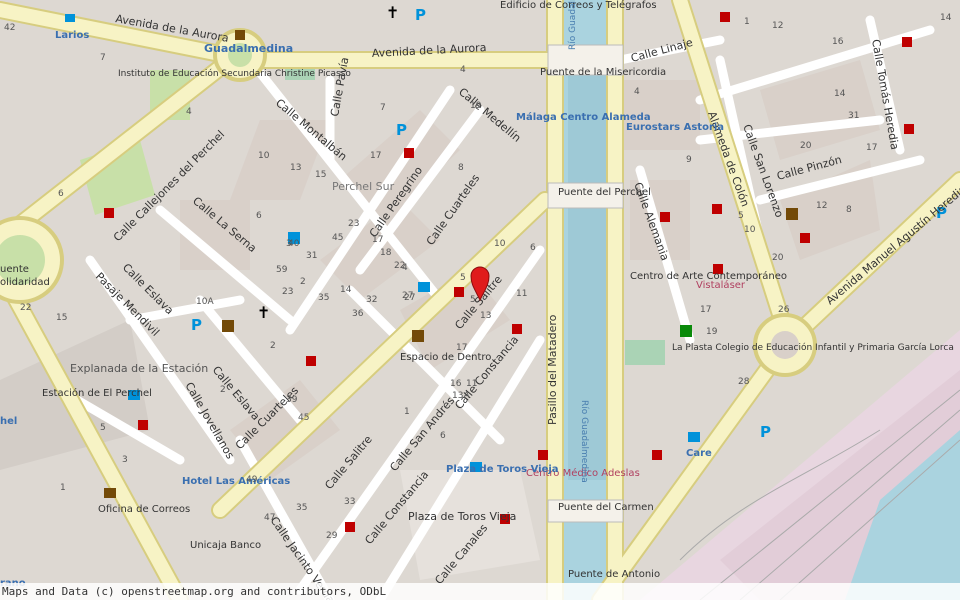  What do you see at coordinates (363, 186) in the screenshot?
I see `svg-text: Perchel Sur` at bounding box center [363, 186].